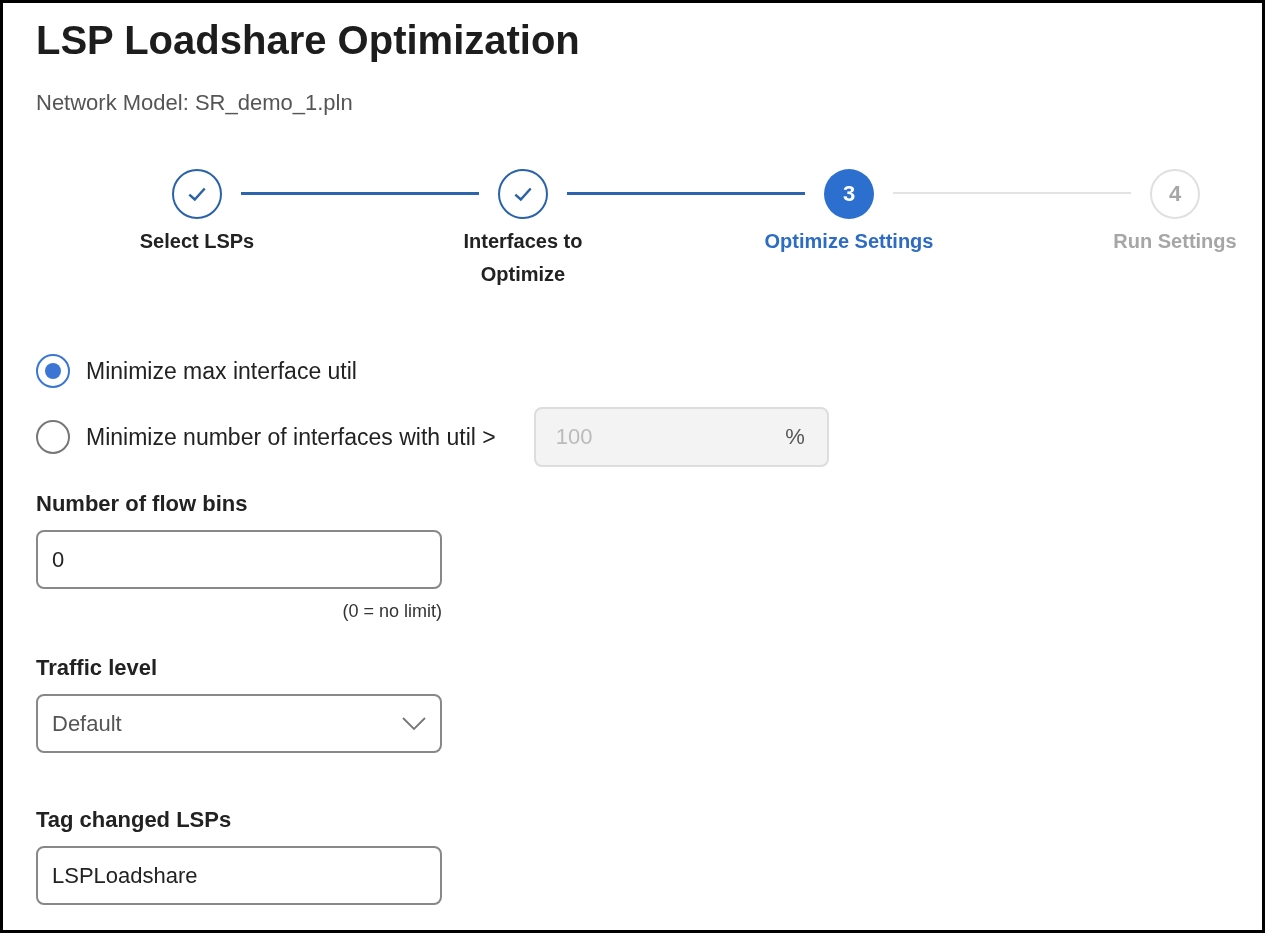  I want to click on step-label: Interfaces to Optimize, so click(523, 258).